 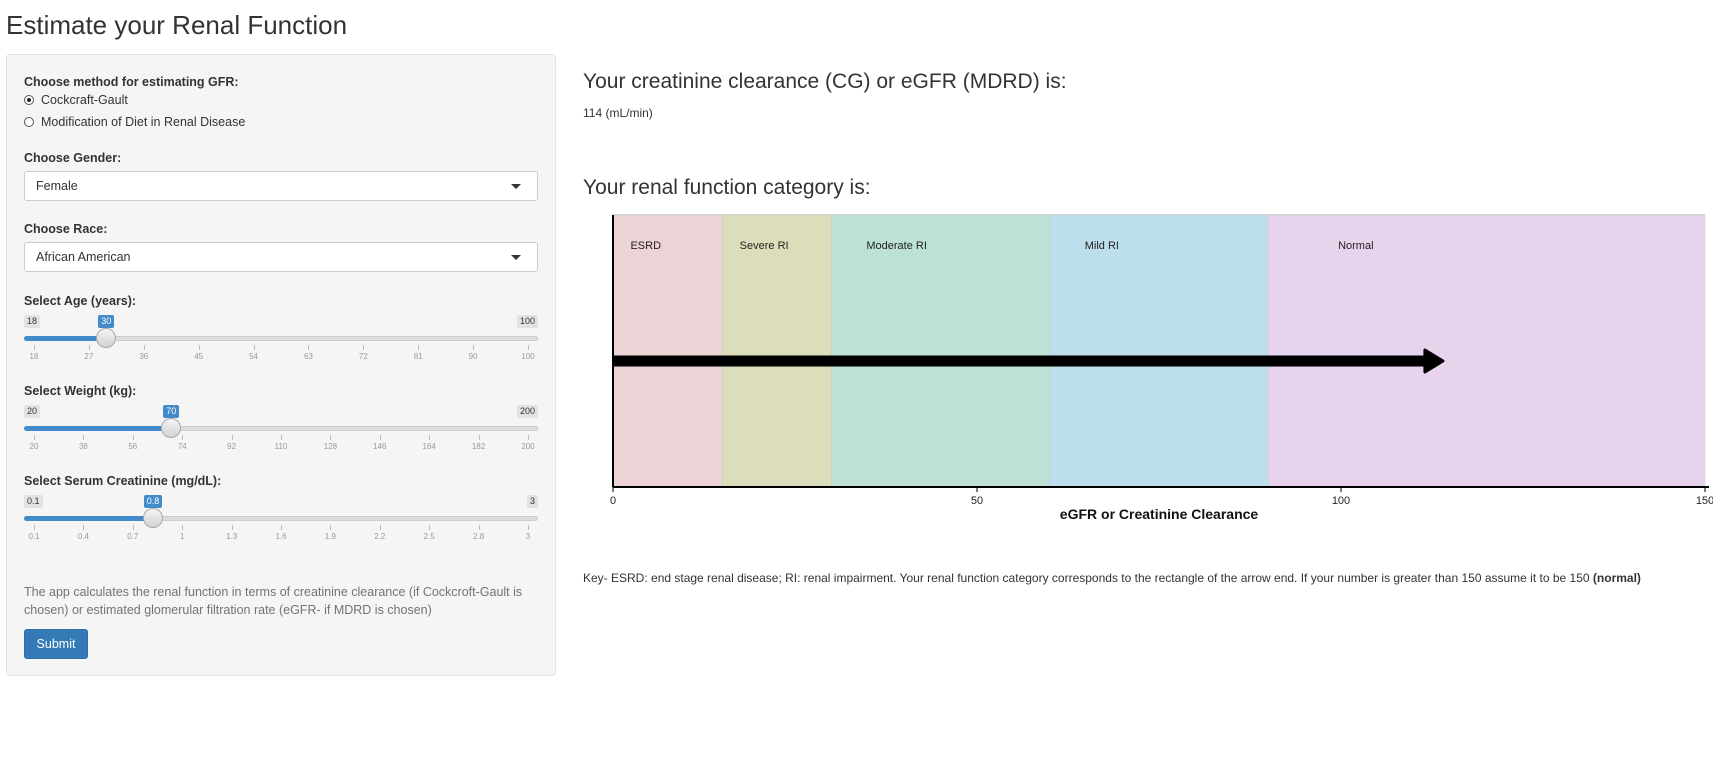 I want to click on slider-max-label: 3, so click(x=532, y=501).